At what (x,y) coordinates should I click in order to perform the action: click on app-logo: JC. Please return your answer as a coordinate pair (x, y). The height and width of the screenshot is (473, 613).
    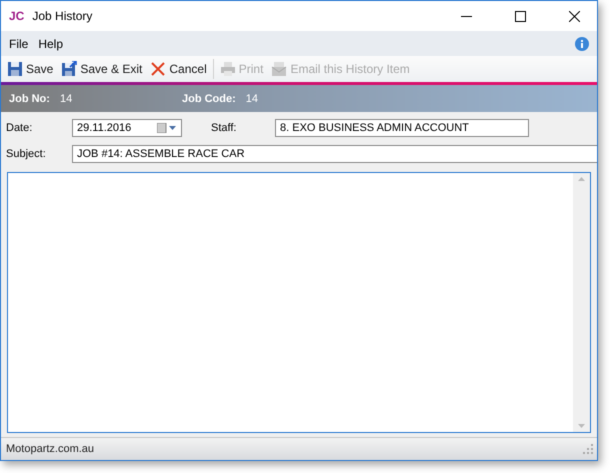
    Looking at the image, I should click on (16, 16).